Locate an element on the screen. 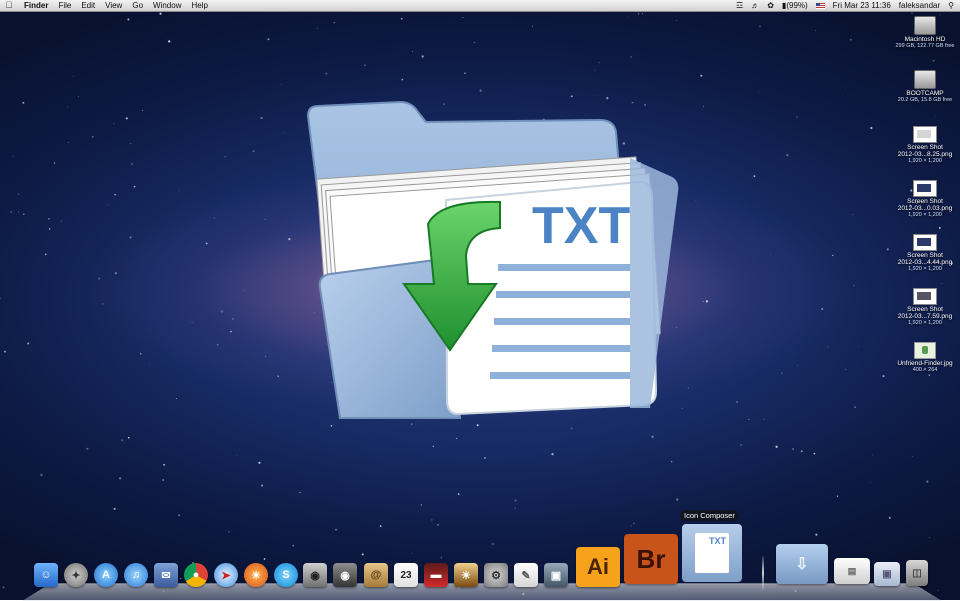  bridge-icon: Br is located at coordinates (651, 559).